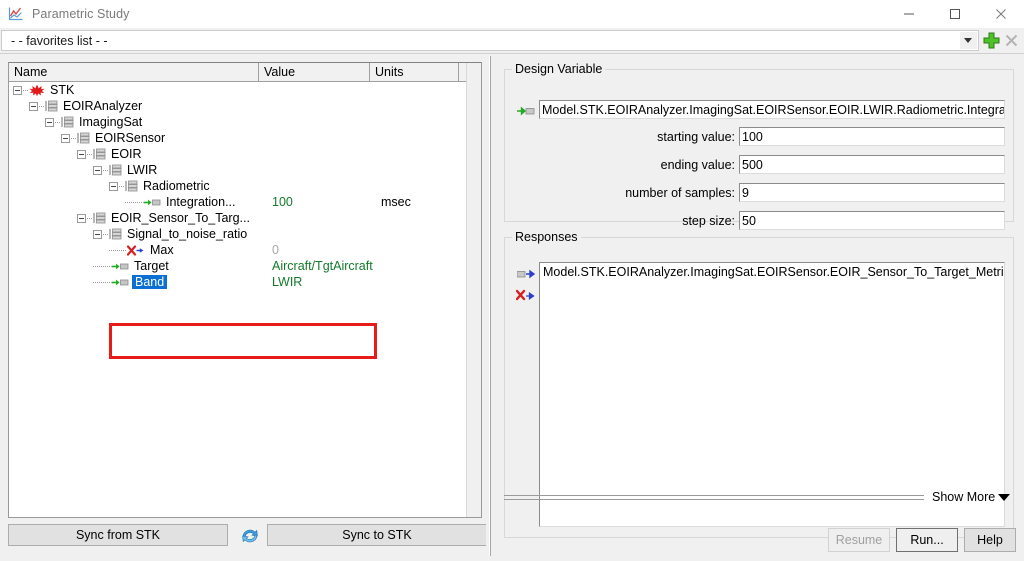 Image resolution: width=1024 pixels, height=561 pixels. I want to click on tree-row: Radiometric, so click(245, 186).